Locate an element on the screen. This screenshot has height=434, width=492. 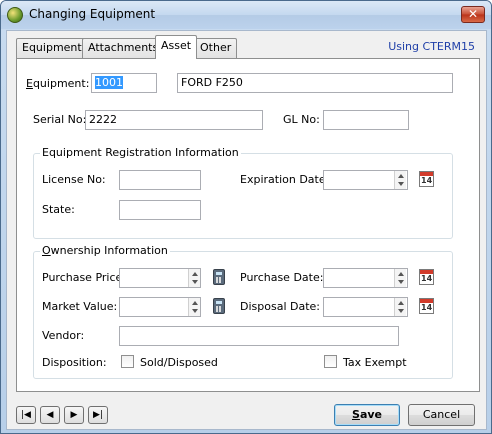
purchase-date-label: Purchase Date: is located at coordinates (282, 277).